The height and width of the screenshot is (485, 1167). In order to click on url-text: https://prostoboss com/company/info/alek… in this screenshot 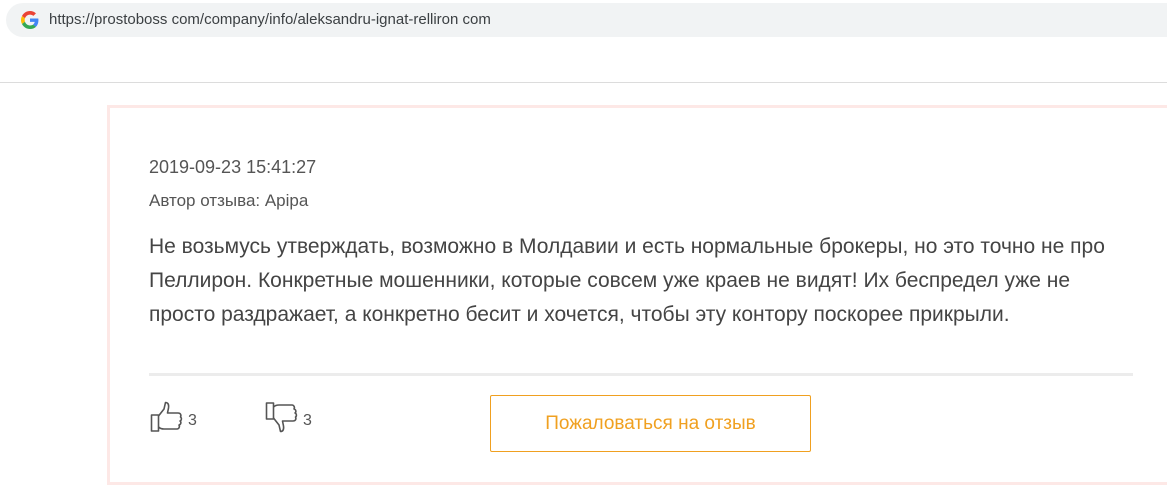, I will do `click(270, 20)`.